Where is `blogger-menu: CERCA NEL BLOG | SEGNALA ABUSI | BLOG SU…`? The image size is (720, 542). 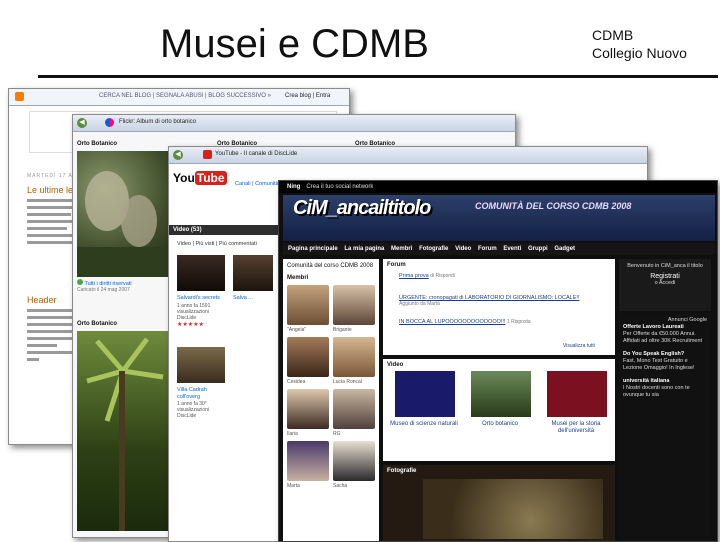
blogger-menu: CERCA NEL BLOG | SEGNALA ABUSI | BLOG SU… is located at coordinates (185, 96).